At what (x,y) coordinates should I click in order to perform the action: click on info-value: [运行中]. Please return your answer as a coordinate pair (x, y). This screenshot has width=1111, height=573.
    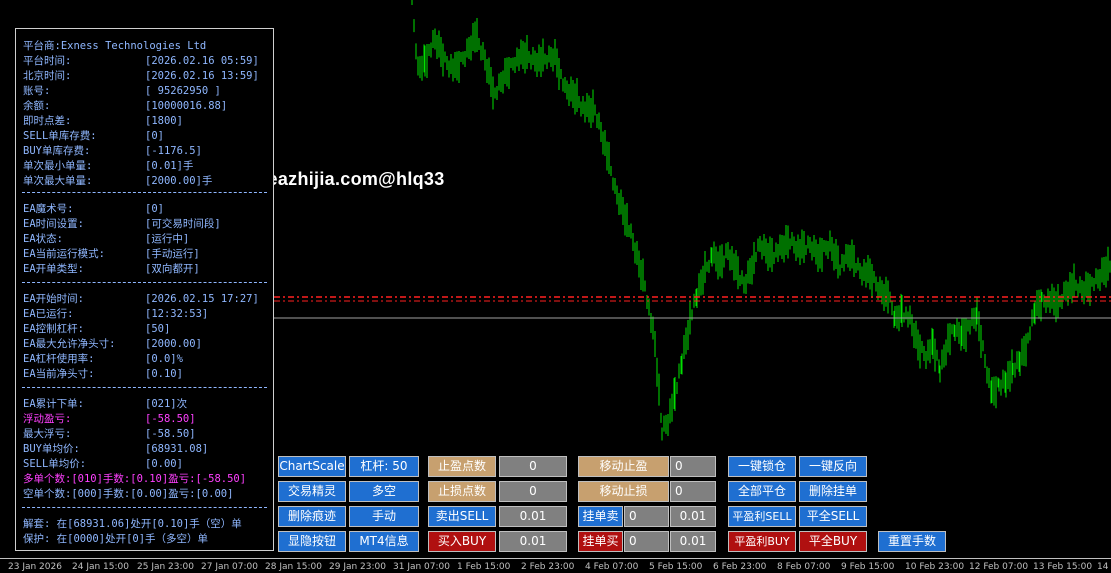
    Looking at the image, I should click on (167, 239).